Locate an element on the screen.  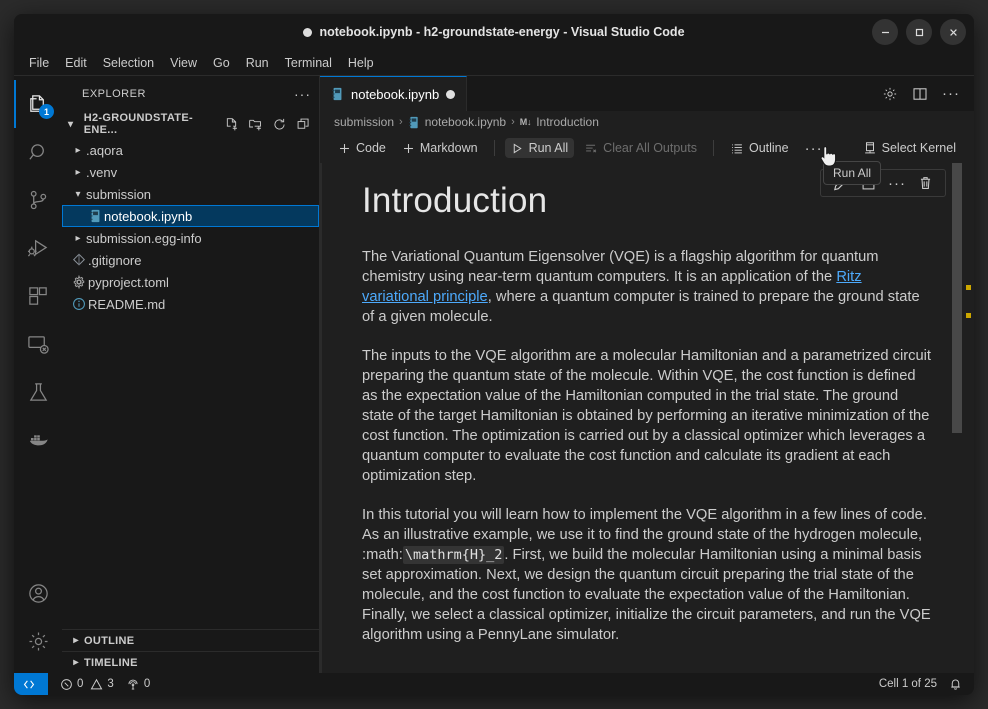
maximize-button is located at coordinates (919, 32).